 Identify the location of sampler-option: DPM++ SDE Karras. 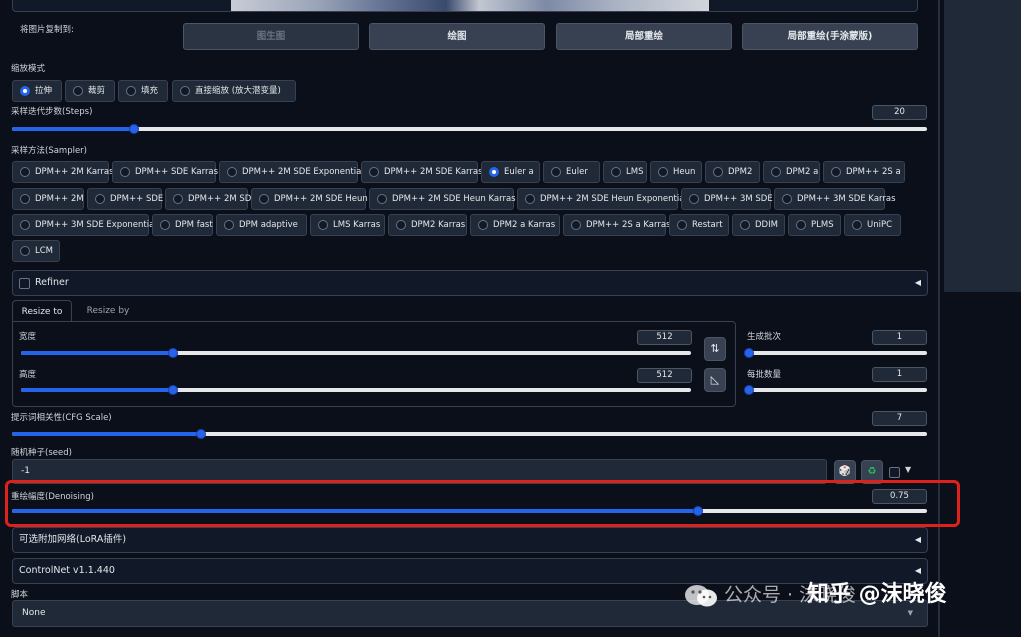
(165, 172).